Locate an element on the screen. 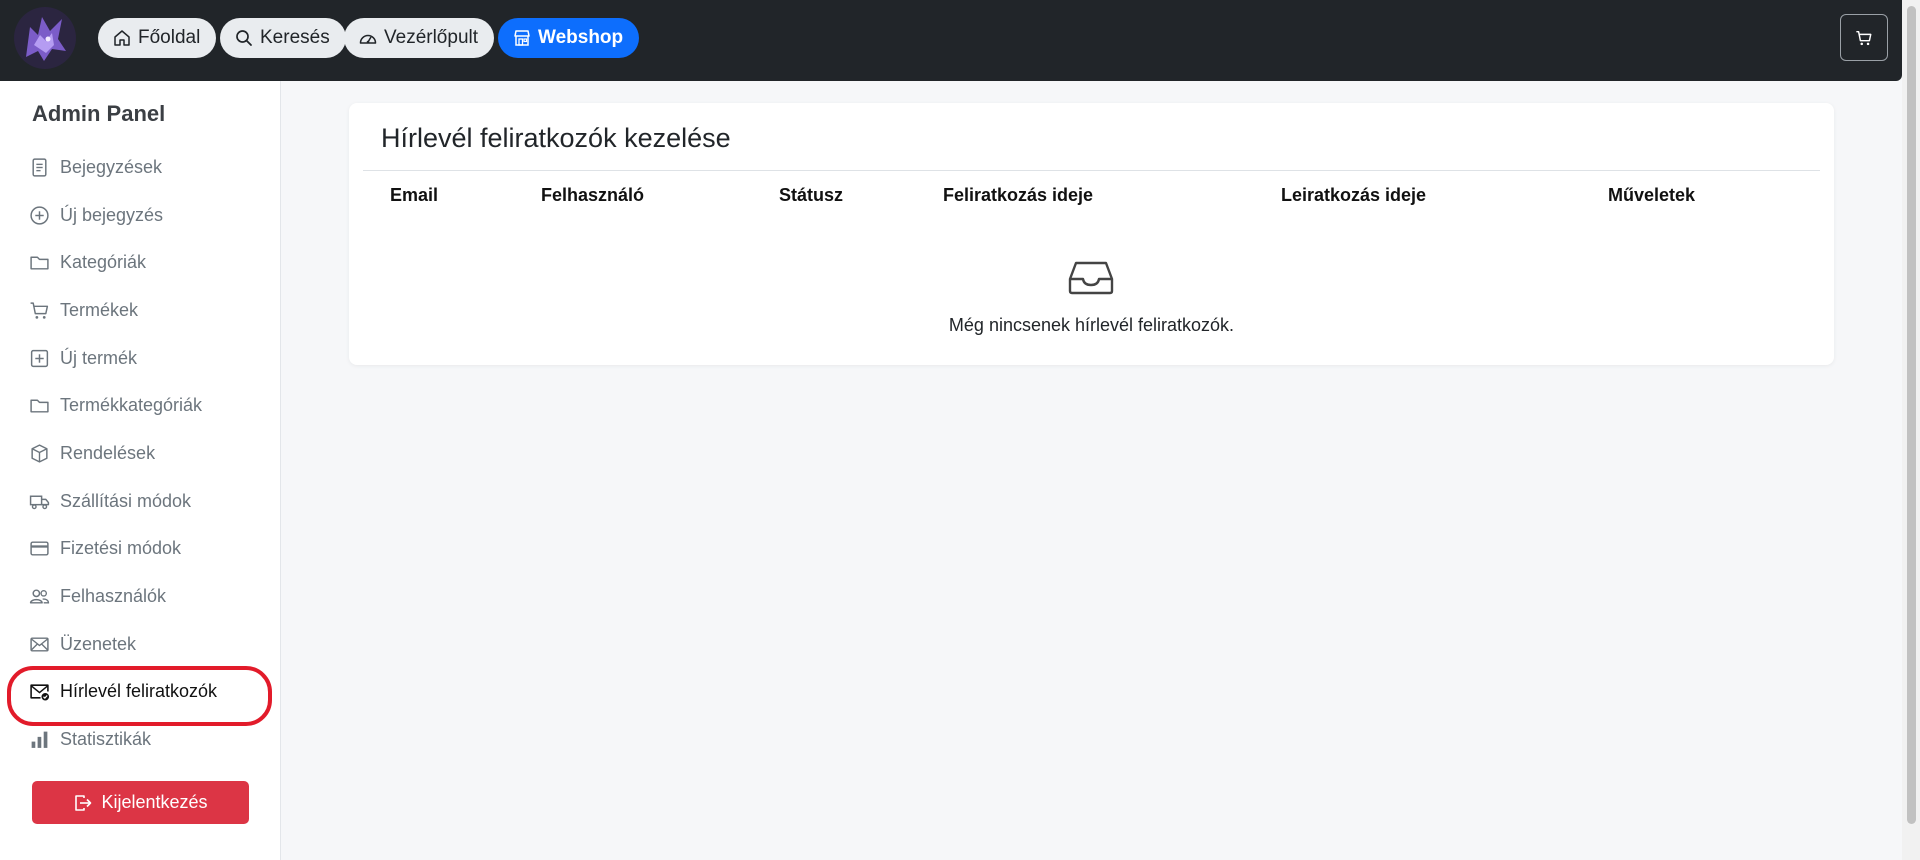  sidebar-item-label: Új bejegyzés is located at coordinates (112, 214).